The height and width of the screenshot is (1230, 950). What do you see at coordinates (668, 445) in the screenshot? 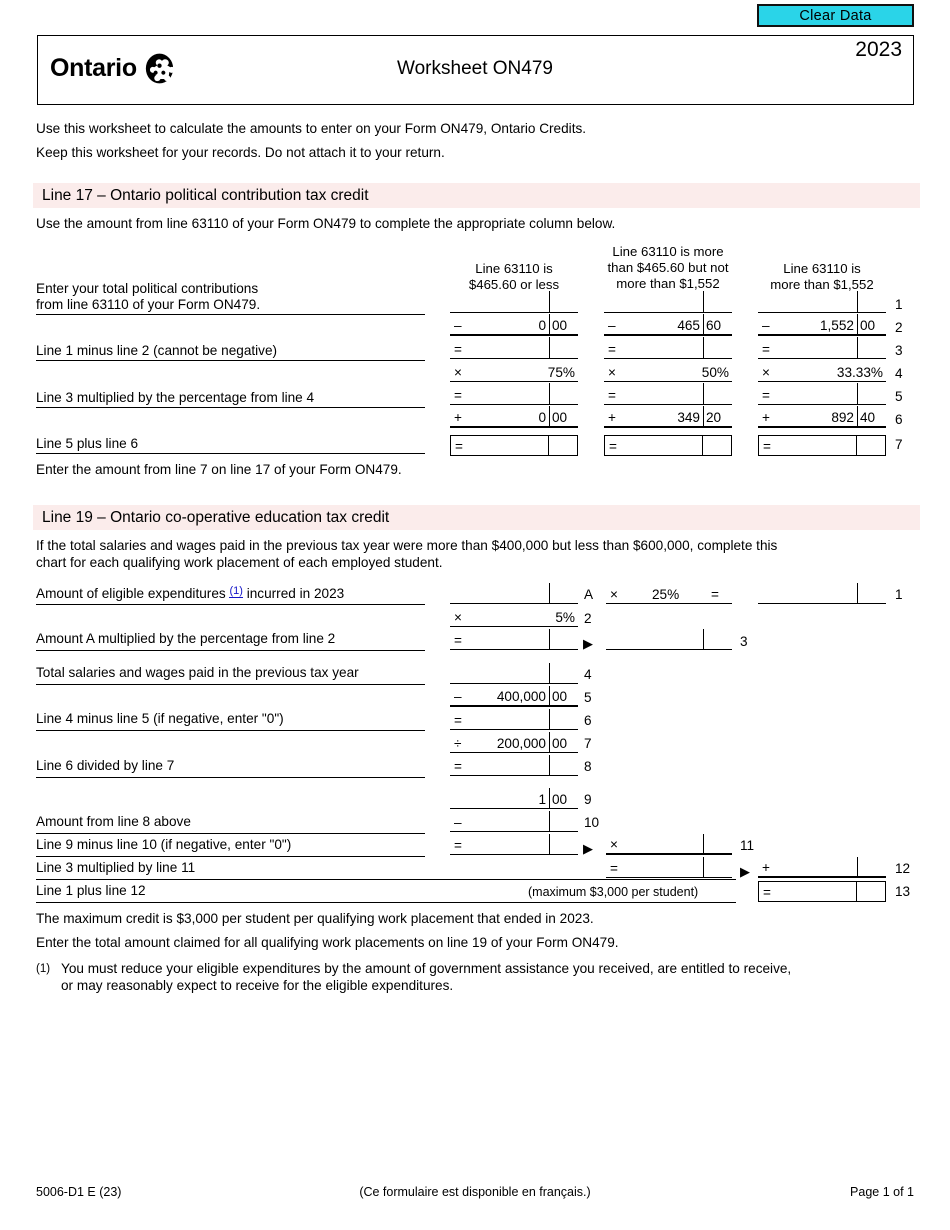
I see `s17-r7-cell-b: =` at bounding box center [668, 445].